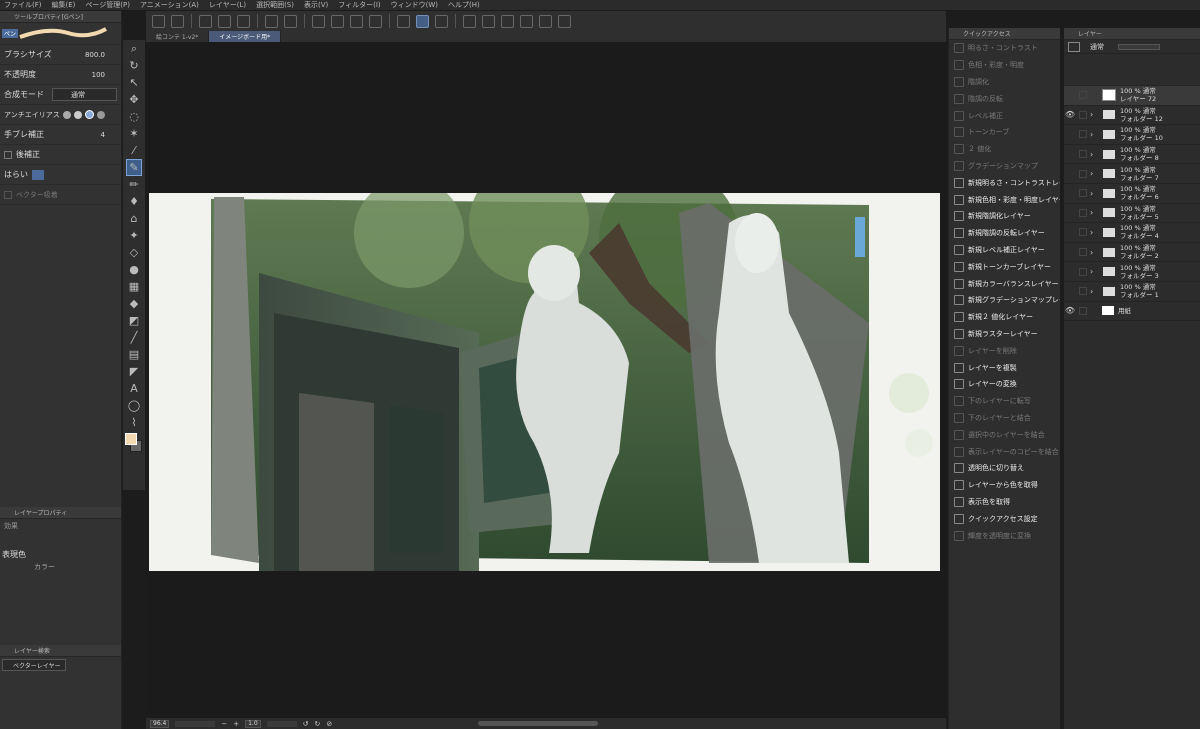  What do you see at coordinates (224, 21) in the screenshot?
I see `open-file-icon` at bounding box center [224, 21].